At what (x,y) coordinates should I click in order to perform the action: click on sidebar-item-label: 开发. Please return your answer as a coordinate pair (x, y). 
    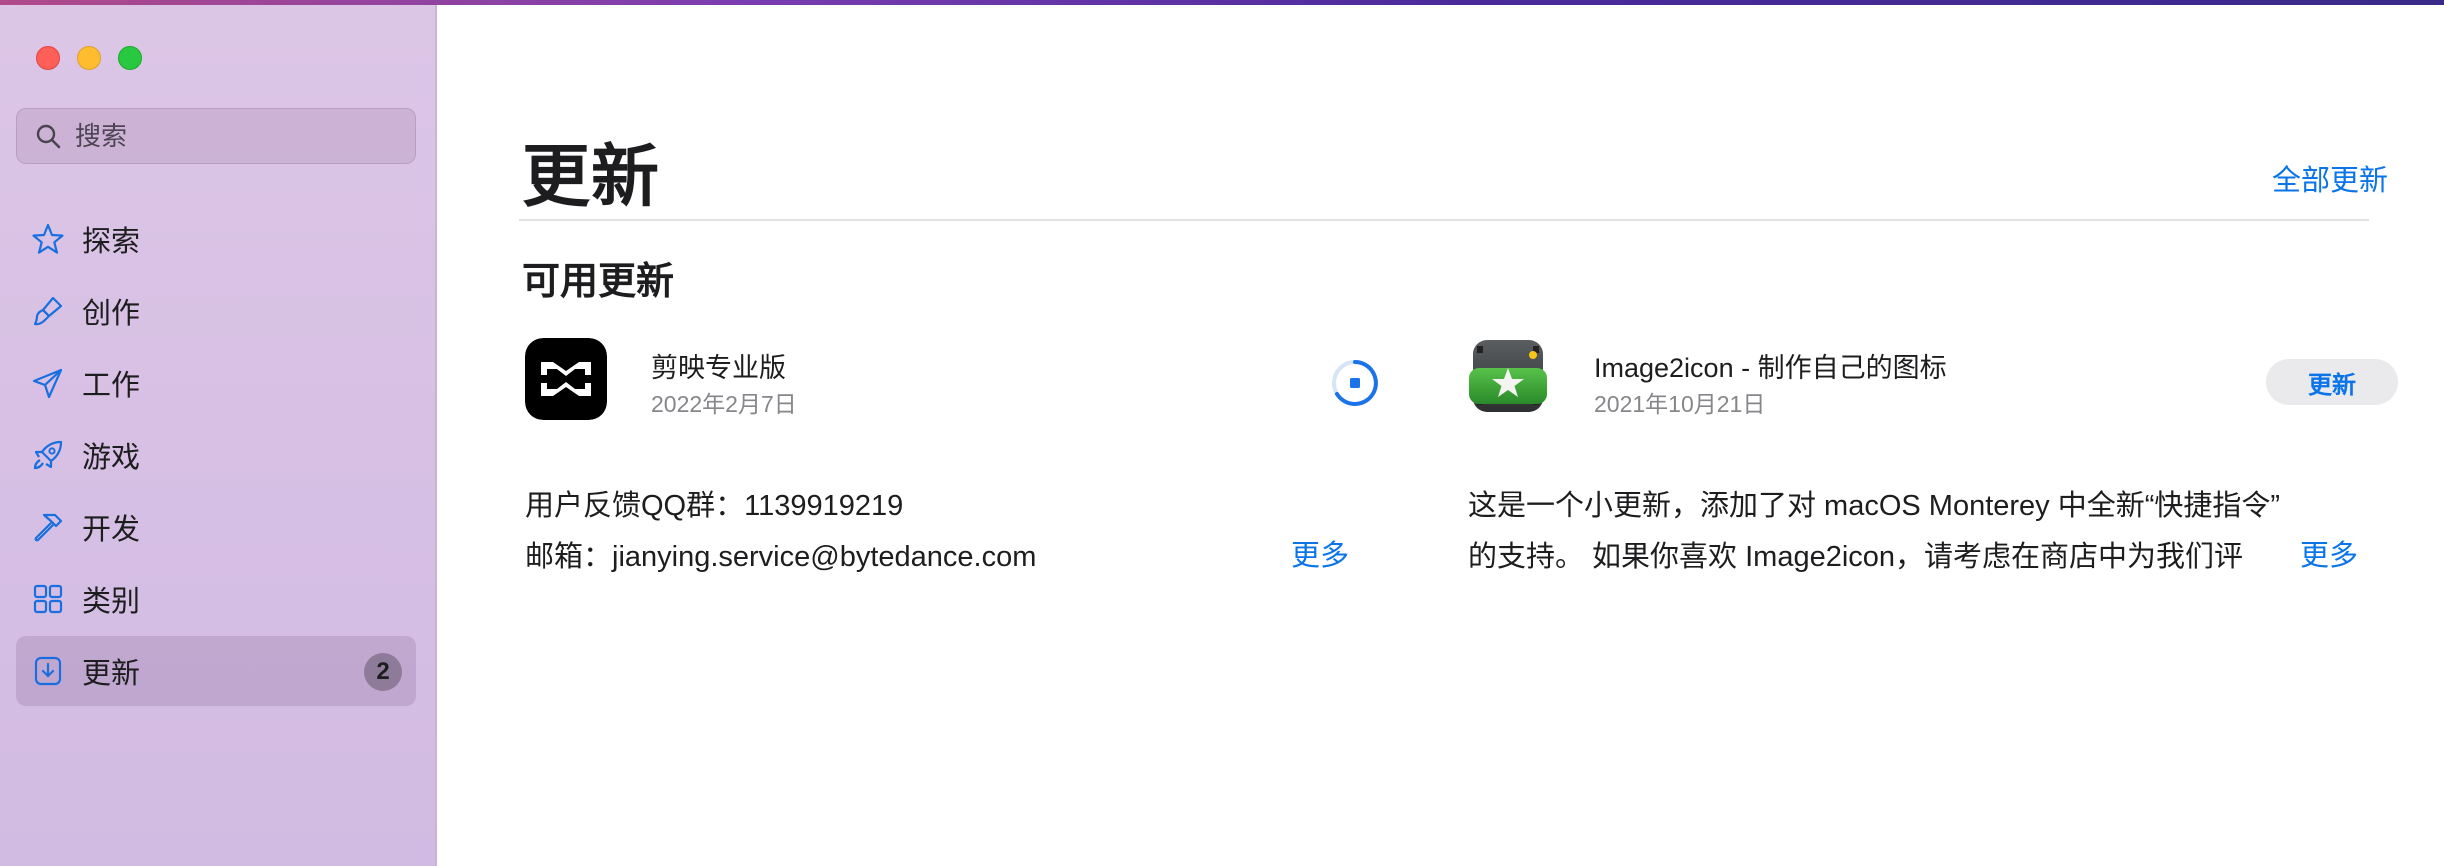
    Looking at the image, I should click on (111, 530).